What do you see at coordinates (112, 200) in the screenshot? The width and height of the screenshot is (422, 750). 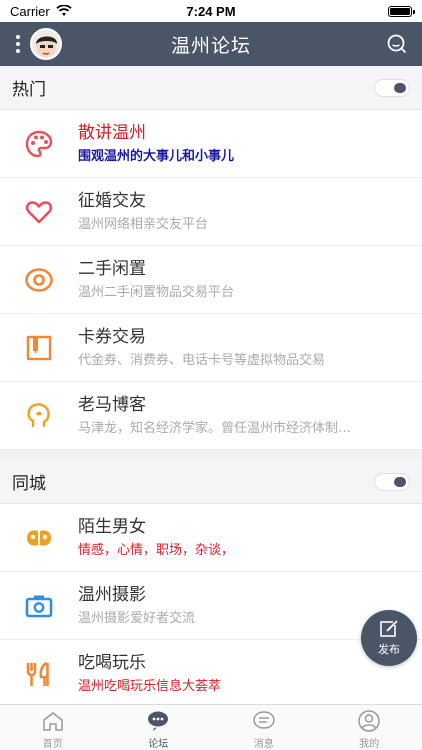 I see `forum-title: 征婚交友` at bounding box center [112, 200].